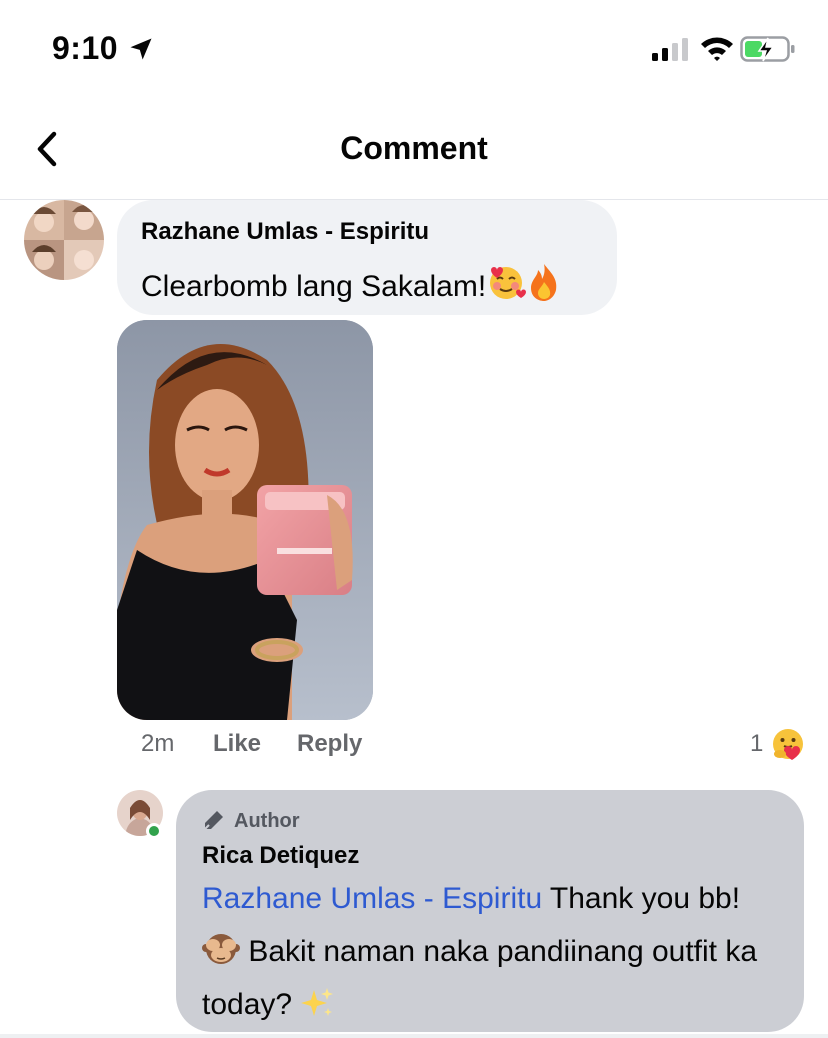  What do you see at coordinates (85, 48) in the screenshot?
I see `status-time: 9:10` at bounding box center [85, 48].